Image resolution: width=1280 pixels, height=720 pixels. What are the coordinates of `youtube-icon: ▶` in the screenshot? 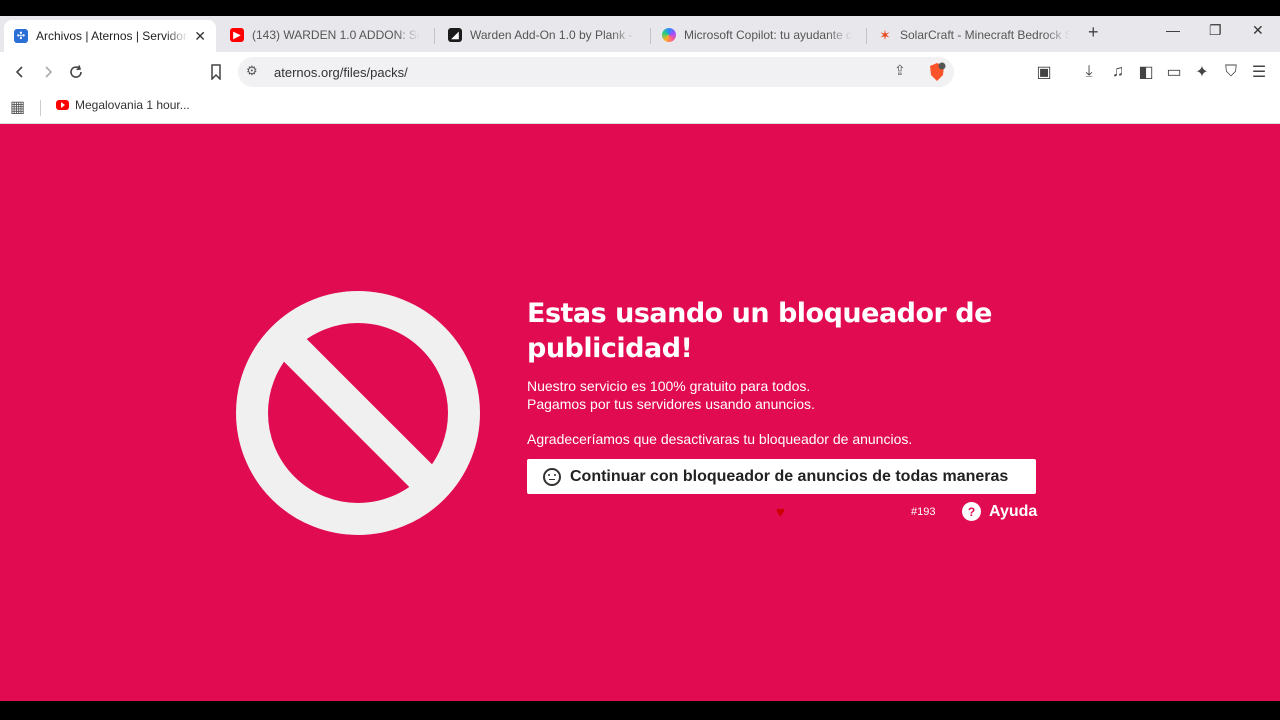 It's located at (237, 35).